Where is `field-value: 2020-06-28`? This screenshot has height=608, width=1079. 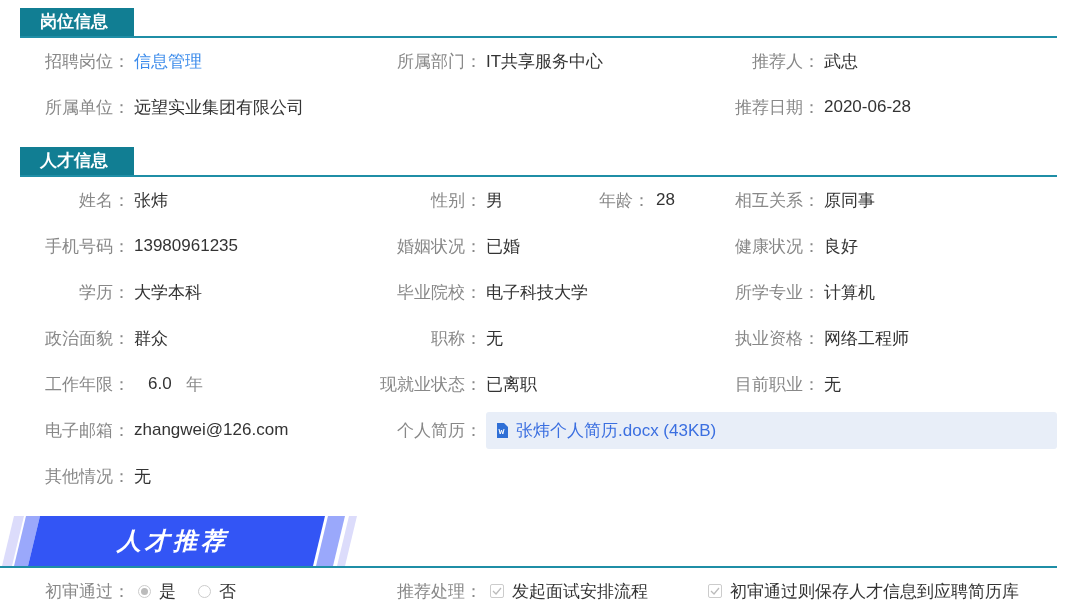 field-value: 2020-06-28 is located at coordinates (867, 107).